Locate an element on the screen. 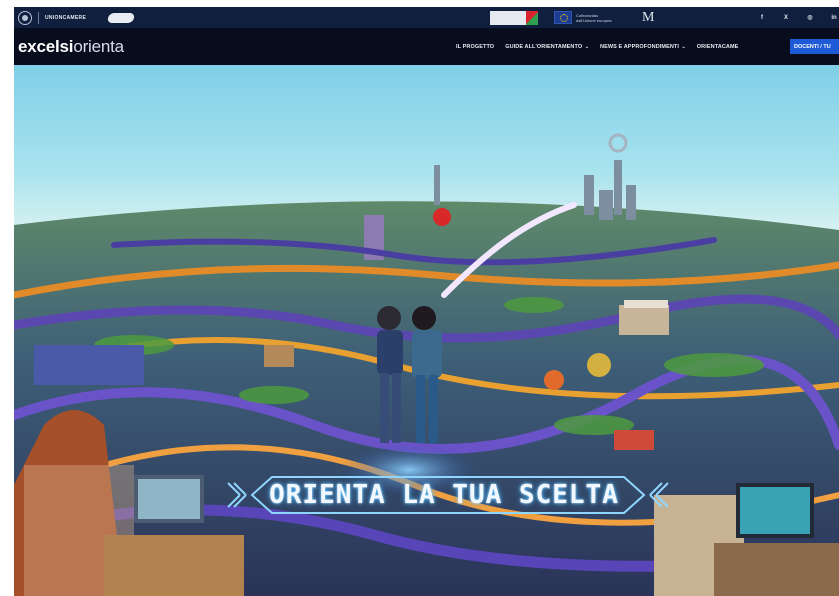 The width and height of the screenshot is (839, 596). partner-logos: Cofinanziato dall'Unione europea M is located at coordinates (572, 18).